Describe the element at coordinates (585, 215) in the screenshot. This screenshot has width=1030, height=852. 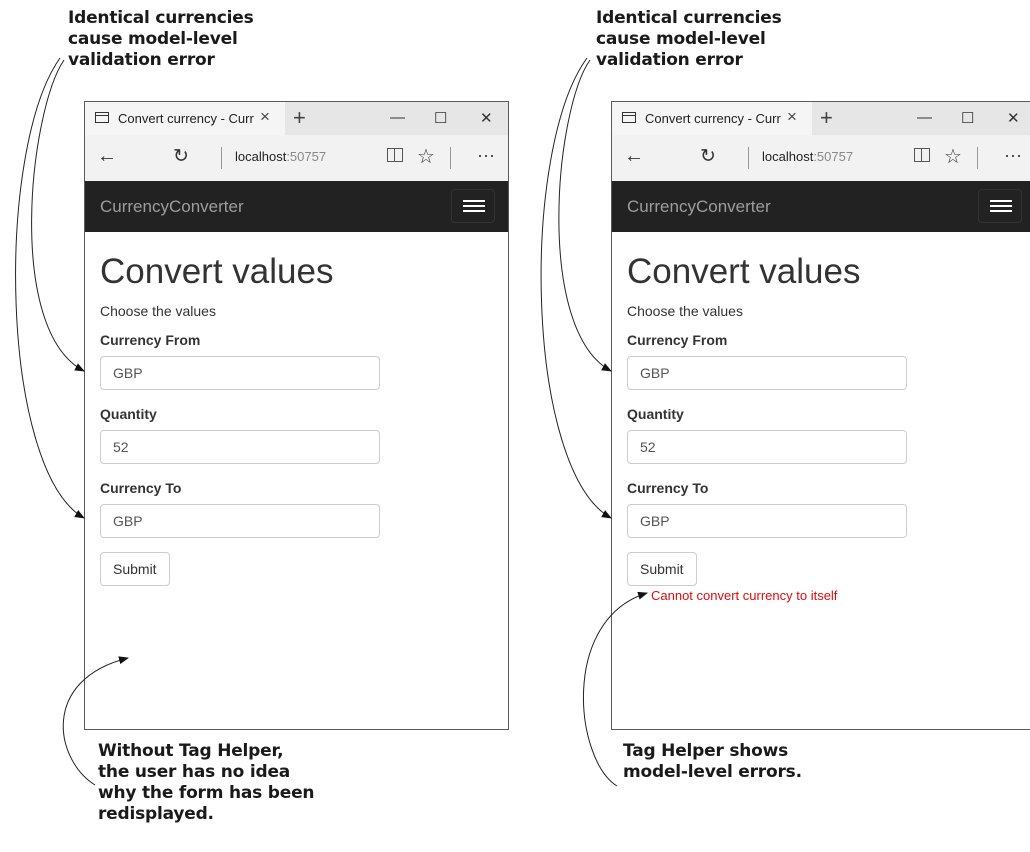
I see `arrow-right-from` at that location.